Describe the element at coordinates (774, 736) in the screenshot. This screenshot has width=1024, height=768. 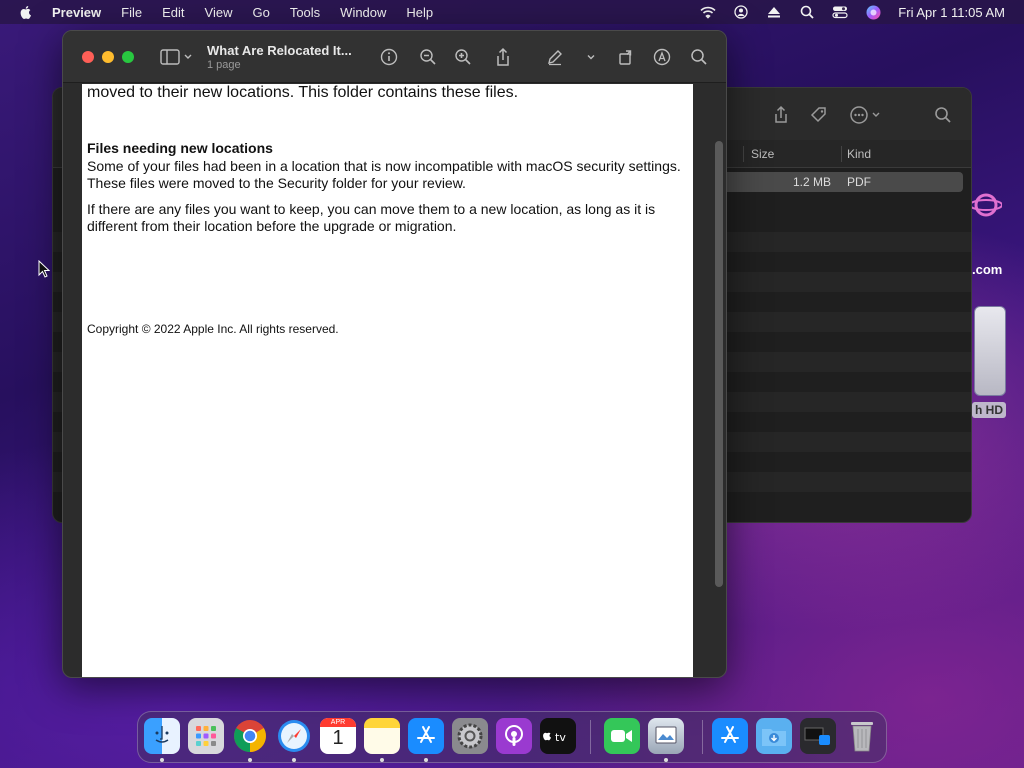
I see `downloads-folder-icon` at that location.